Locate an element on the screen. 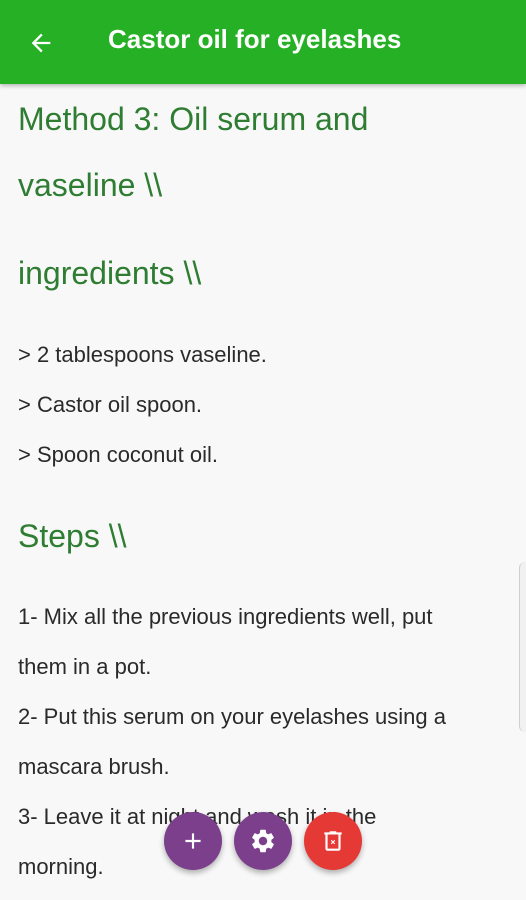 Image resolution: width=526 pixels, height=900 pixels. arrow-left-icon is located at coordinates (41, 43).